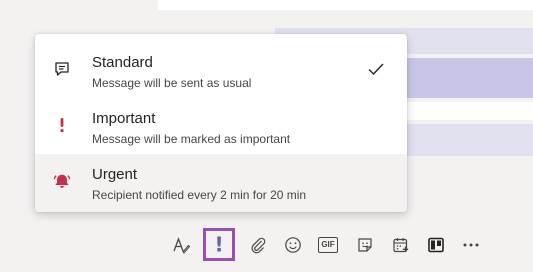 This screenshot has width=533, height=272. I want to click on format-icon, so click(181, 245).